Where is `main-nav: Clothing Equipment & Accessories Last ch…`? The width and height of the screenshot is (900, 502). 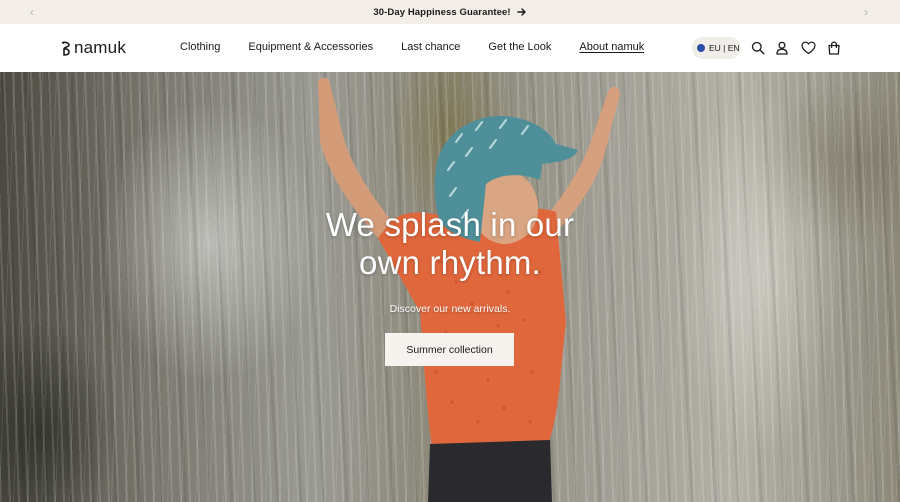
main-nav: Clothing Equipment & Accessories Last ch… is located at coordinates (426, 47).